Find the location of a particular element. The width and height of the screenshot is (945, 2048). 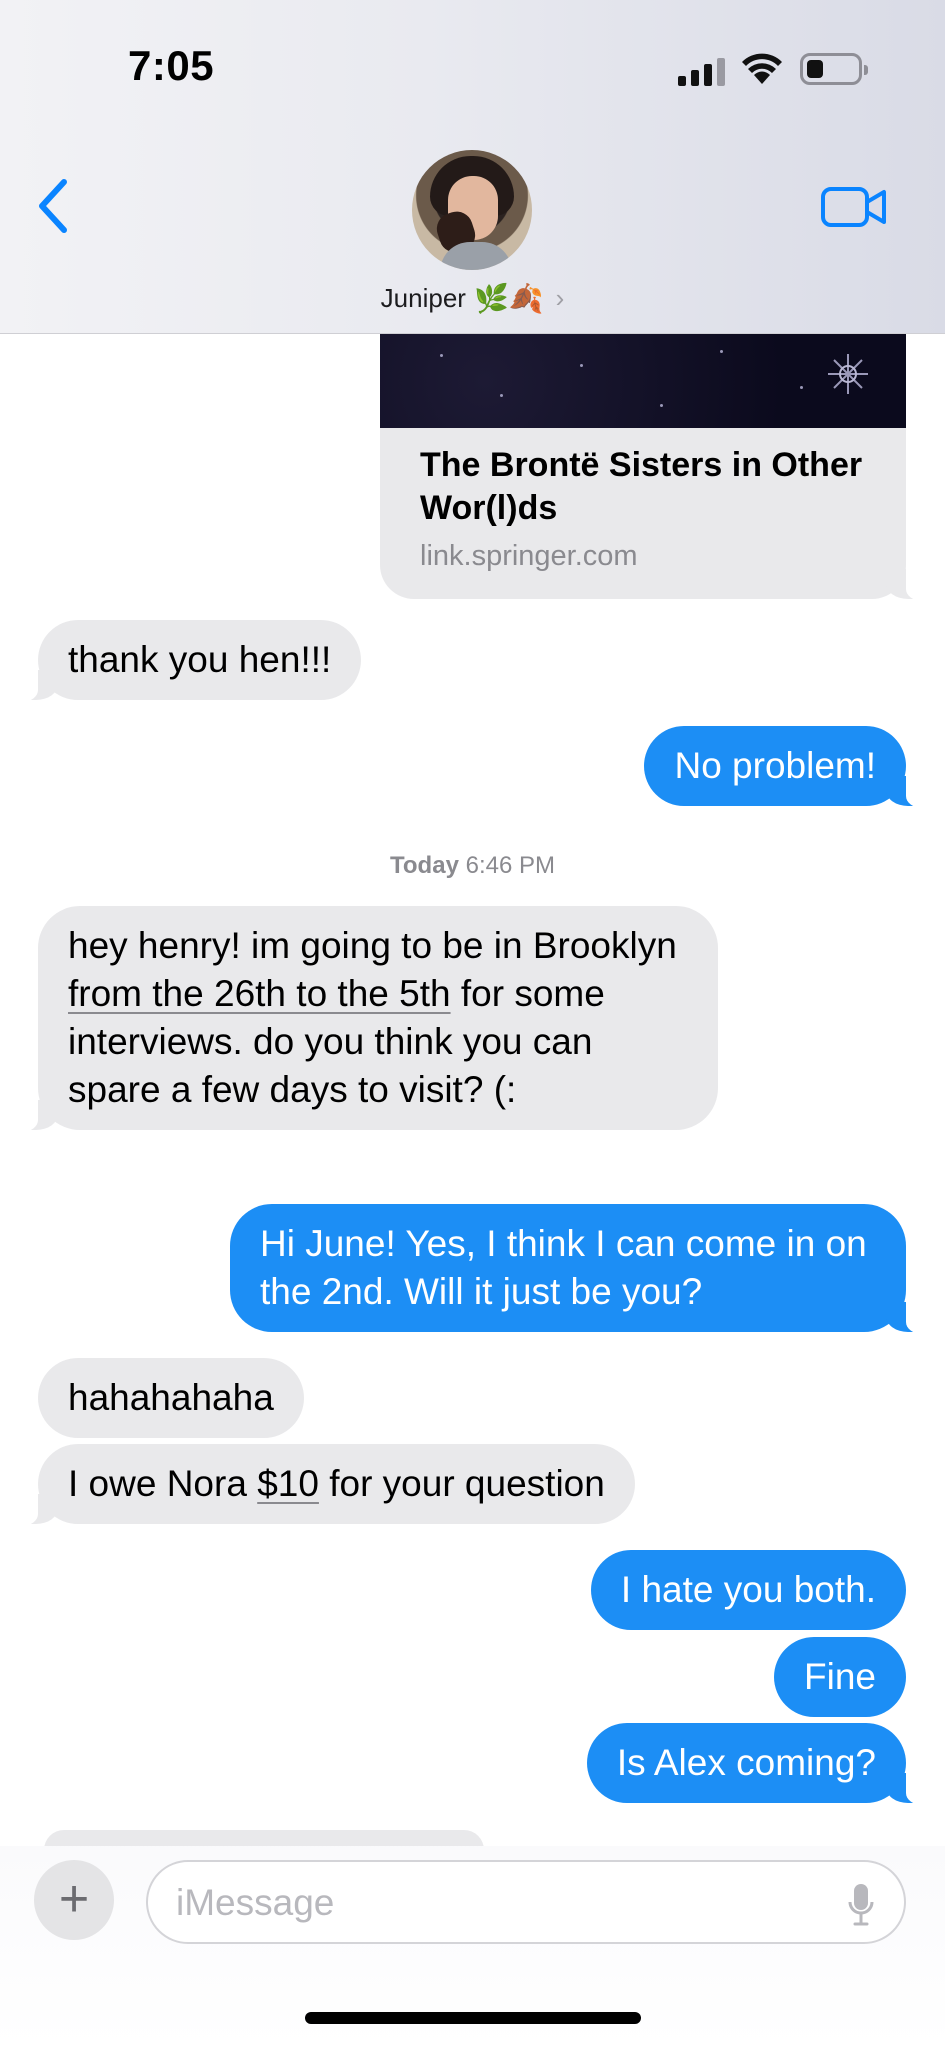

message-text: I owe Nora is located at coordinates (163, 1483).